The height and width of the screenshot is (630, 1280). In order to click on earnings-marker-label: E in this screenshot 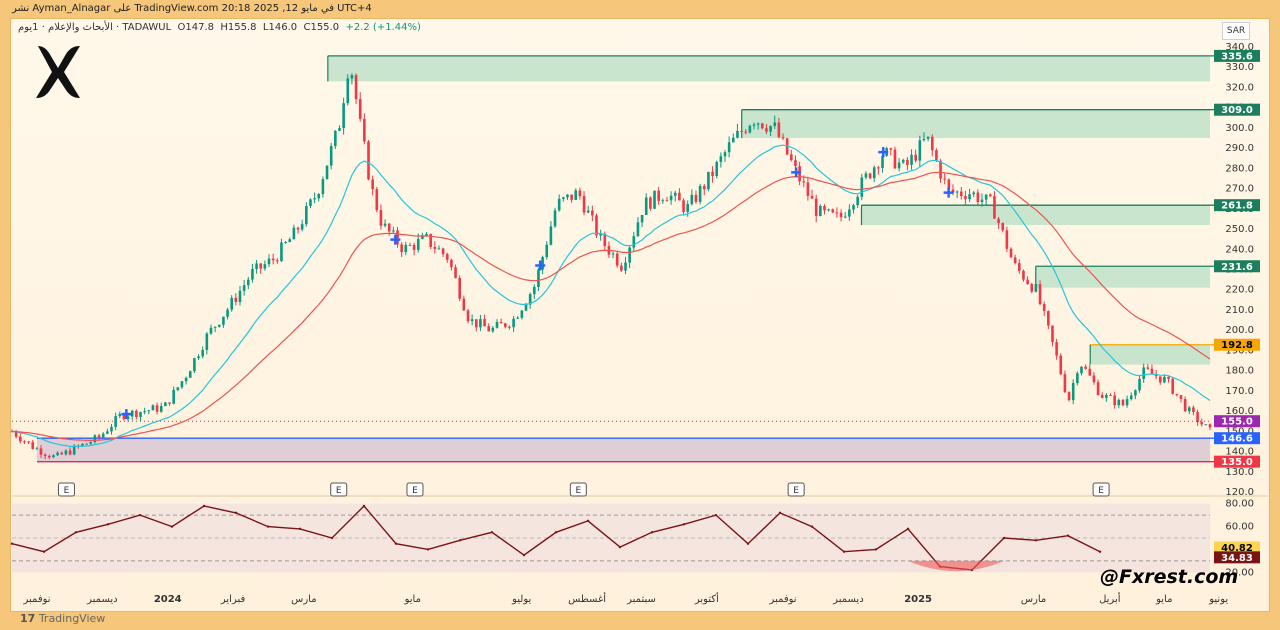, I will do `click(796, 491)`.